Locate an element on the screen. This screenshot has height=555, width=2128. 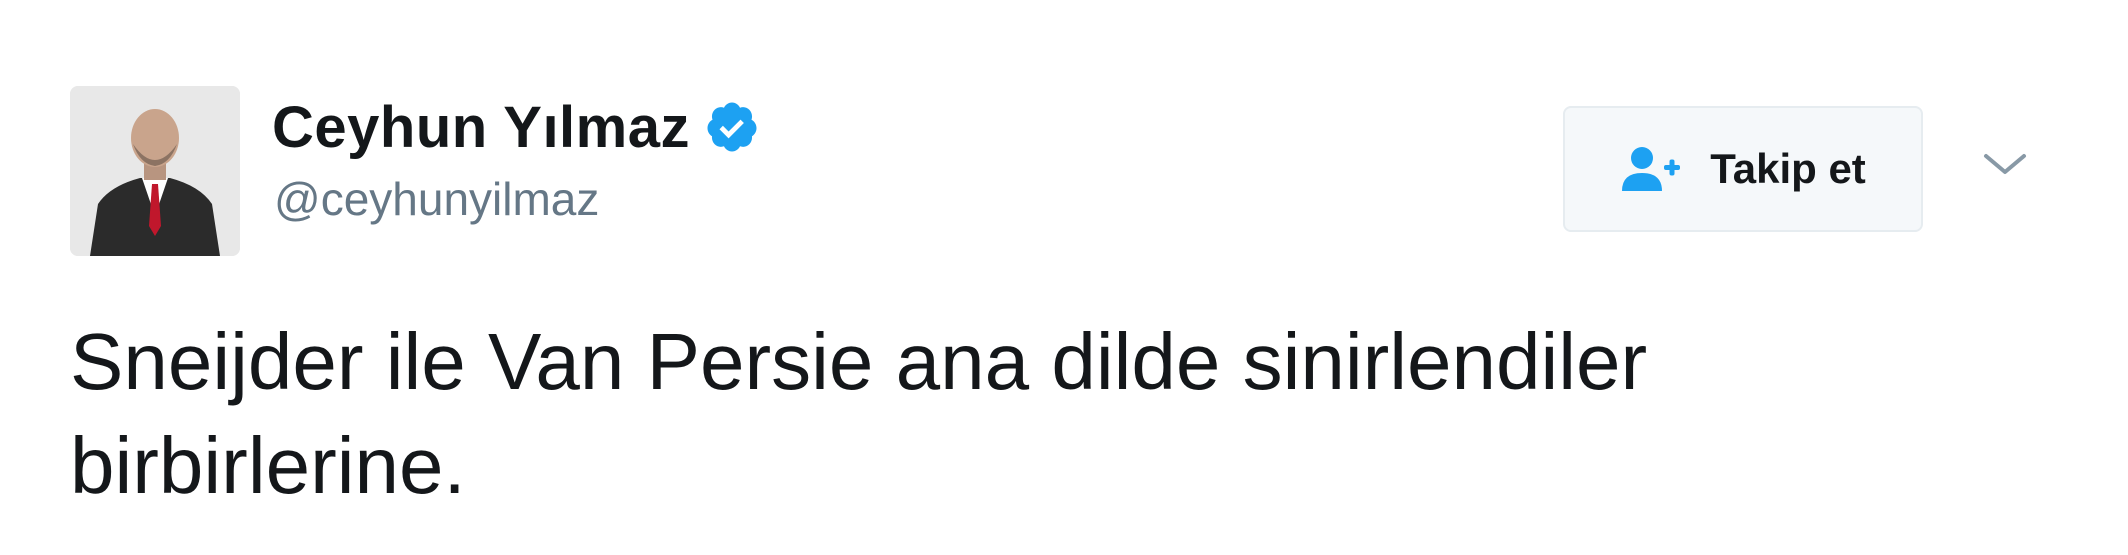
more-options-button is located at coordinates (2005, 164).